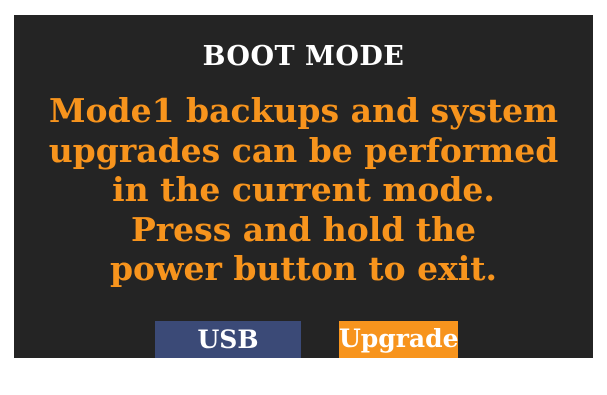 The height and width of the screenshot is (395, 607). I want to click on message-line-1: Mode1 backups and system, so click(303, 110).